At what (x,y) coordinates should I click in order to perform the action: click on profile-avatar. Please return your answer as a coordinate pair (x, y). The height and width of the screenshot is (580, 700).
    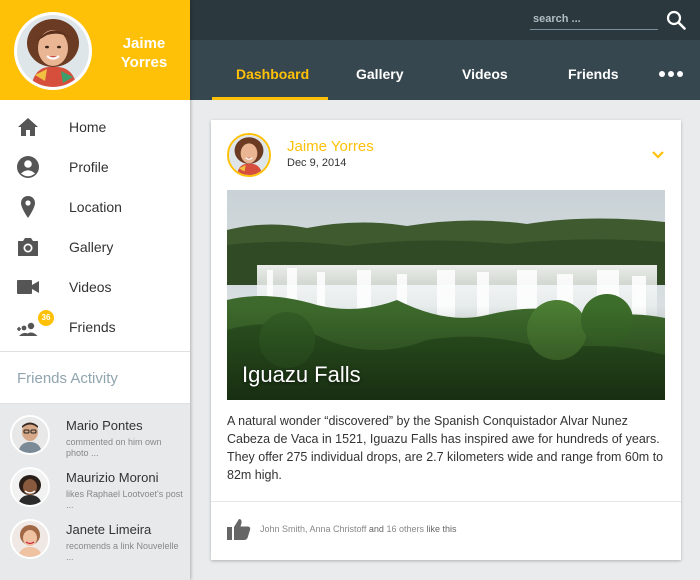
    Looking at the image, I should click on (53, 51).